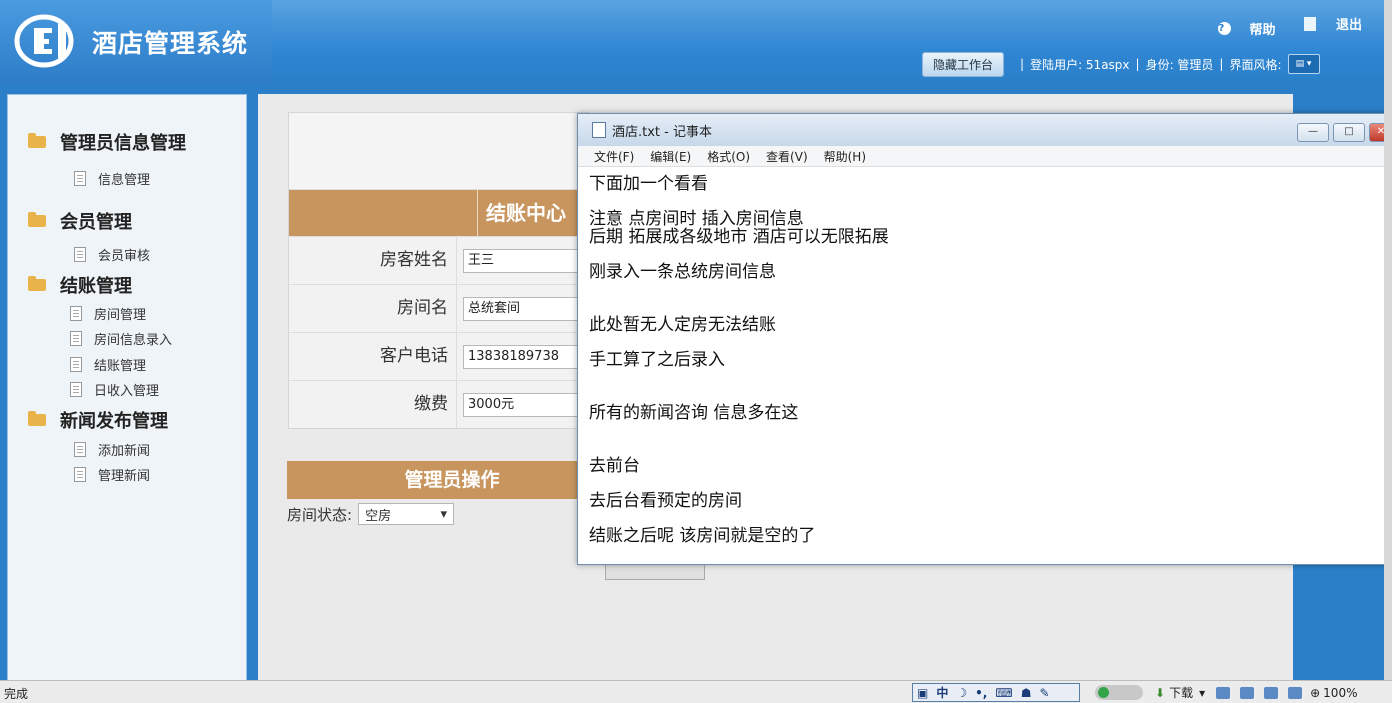 The width and height of the screenshot is (1392, 703). I want to click on role-text: 身份: 管理员, so click(1179, 64).